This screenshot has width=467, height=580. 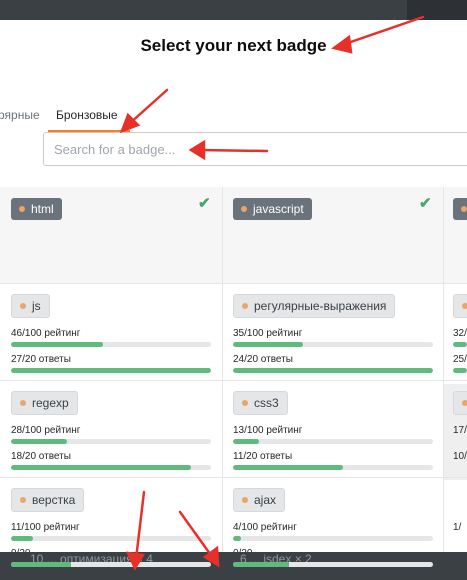 What do you see at coordinates (263, 359) in the screenshot?
I see `answers-label: 24/20 ответы` at bounding box center [263, 359].